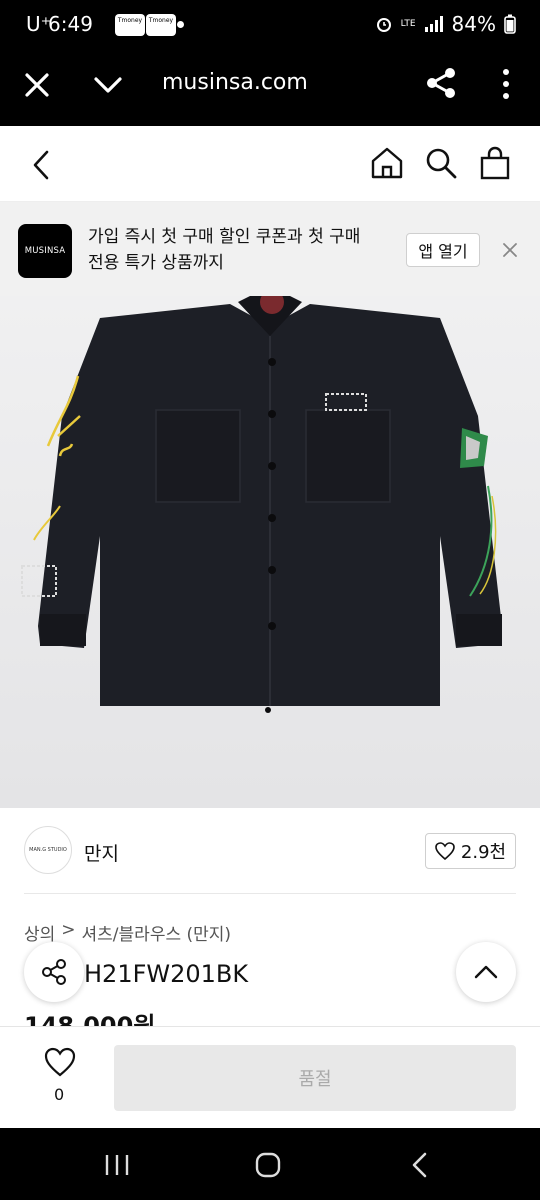 The image size is (540, 1200). What do you see at coordinates (70, 24) in the screenshot?
I see `clock: 6:49` at bounding box center [70, 24].